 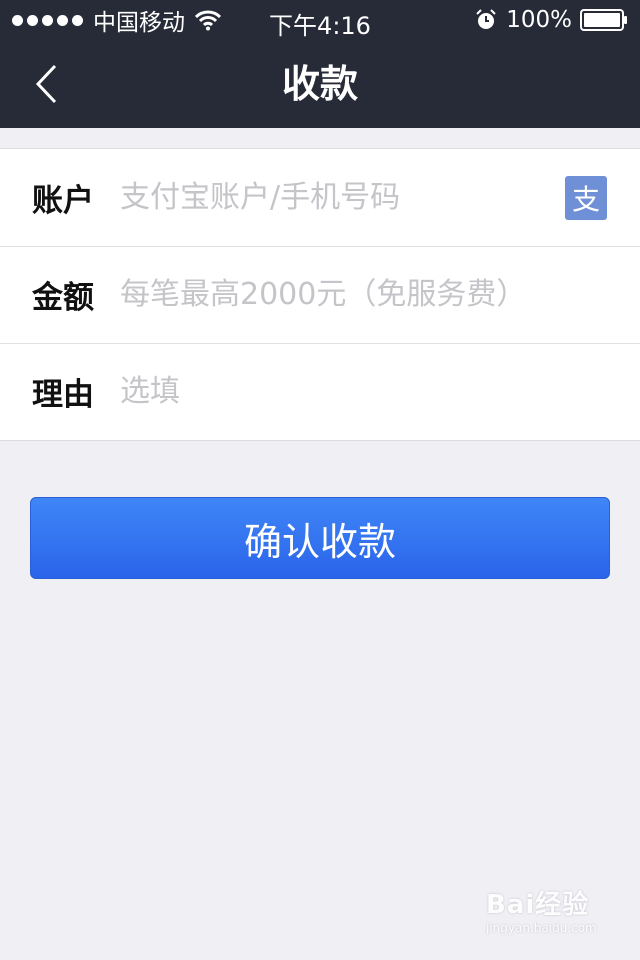 I want to click on account-input, so click(x=342, y=197).